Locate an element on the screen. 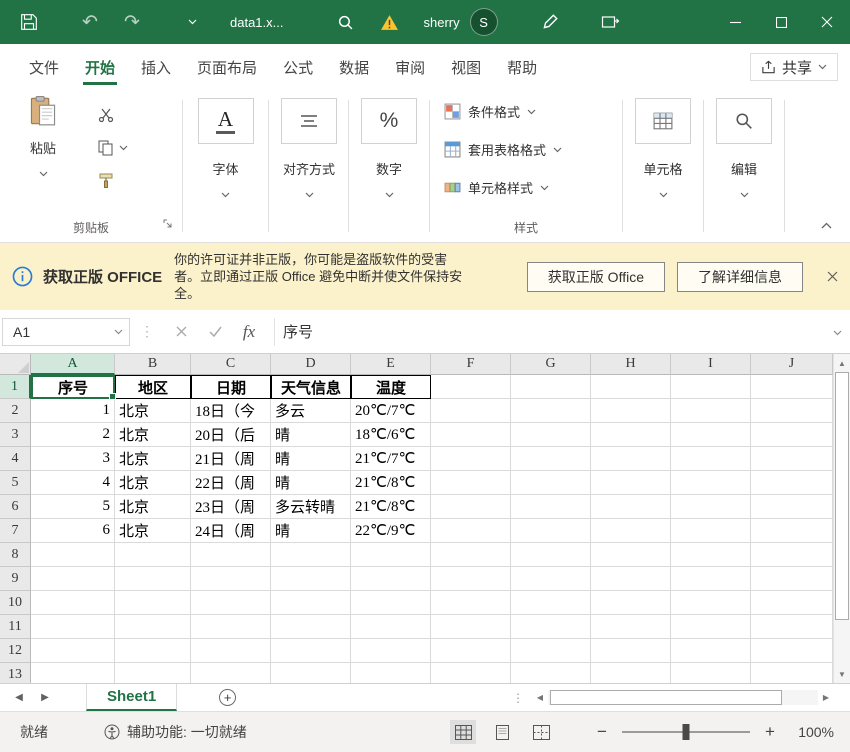 The image size is (850, 752). cell-I3 is located at coordinates (711, 435).